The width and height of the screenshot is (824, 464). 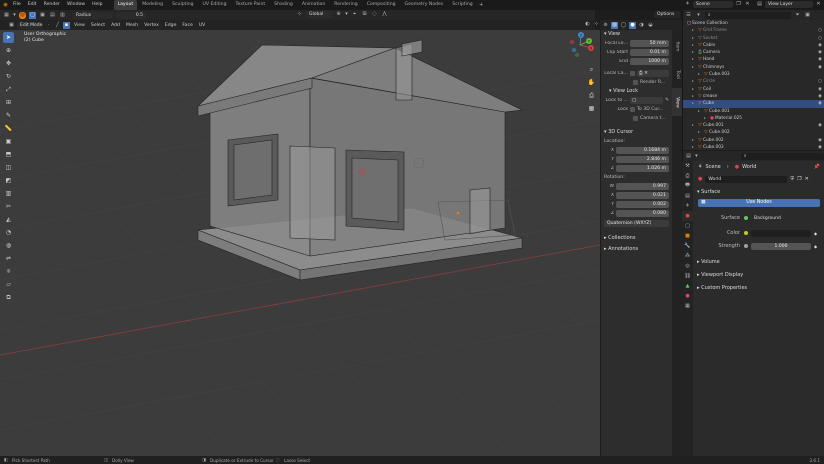 What do you see at coordinates (782, 156) in the screenshot?
I see `properties-search-input: ⌕` at bounding box center [782, 156].